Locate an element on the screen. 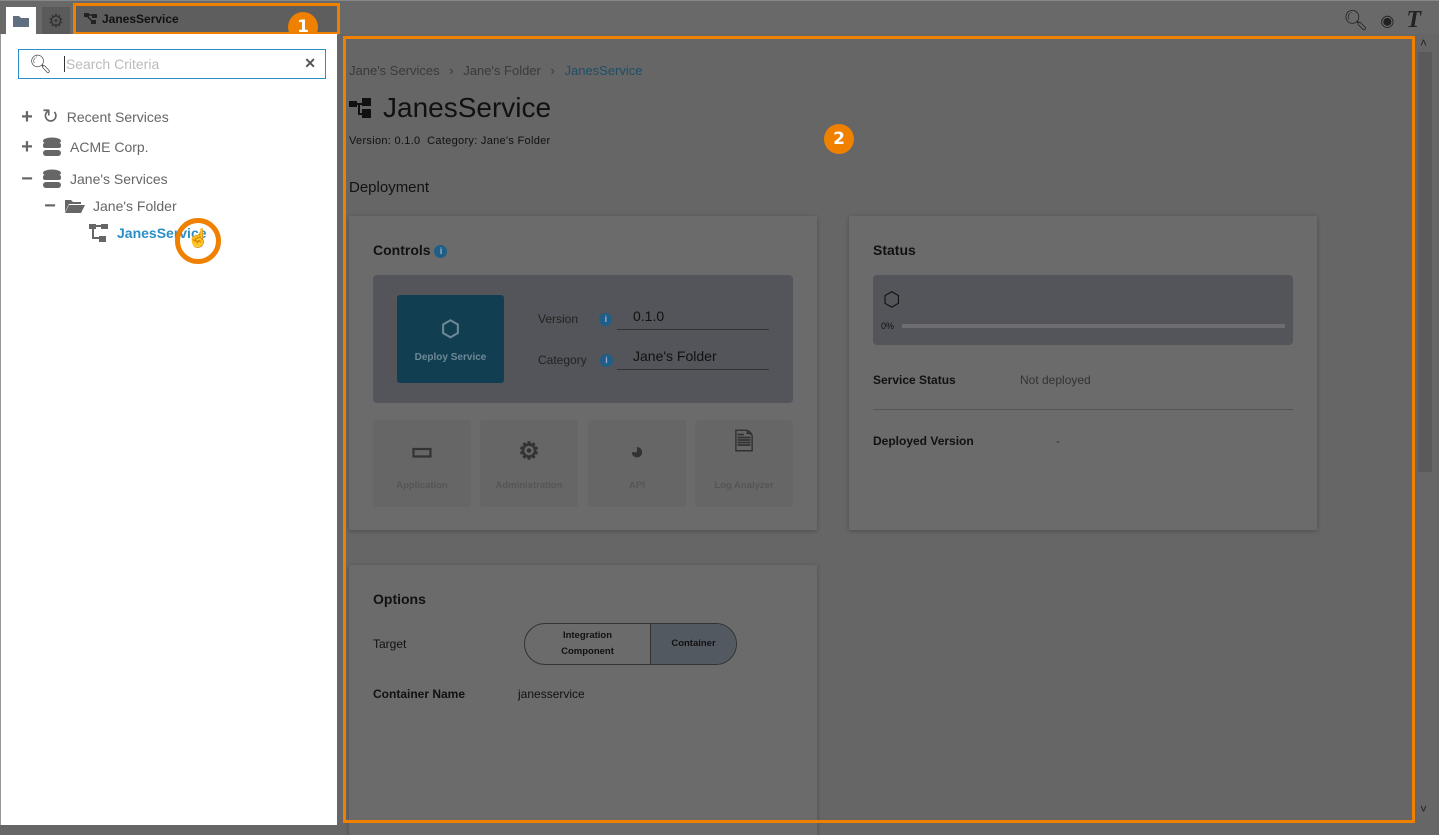  container-name-label: Container Name is located at coordinates (419, 694).